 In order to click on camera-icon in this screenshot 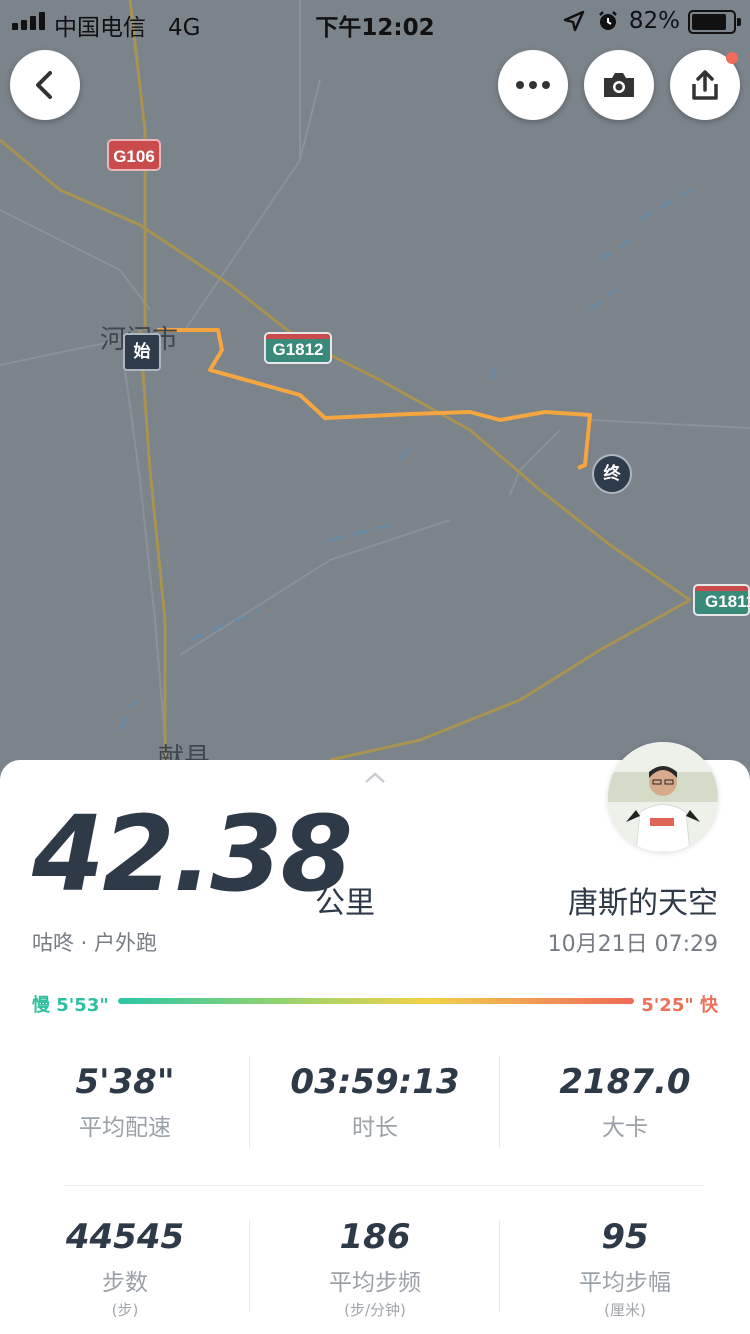, I will do `click(619, 85)`.